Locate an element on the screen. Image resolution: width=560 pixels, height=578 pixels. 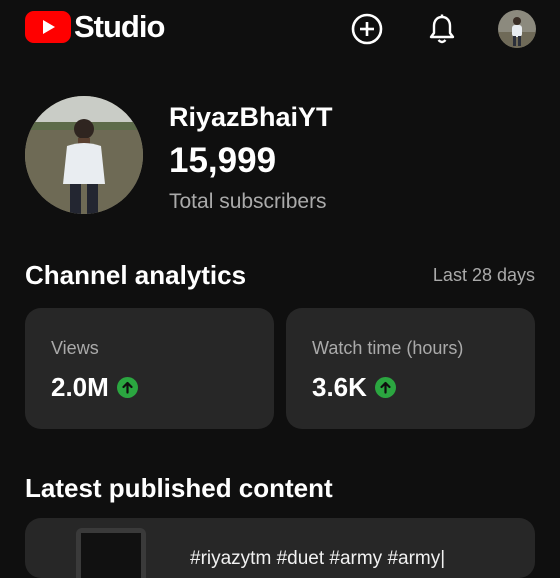
notifications-button is located at coordinates (442, 29).